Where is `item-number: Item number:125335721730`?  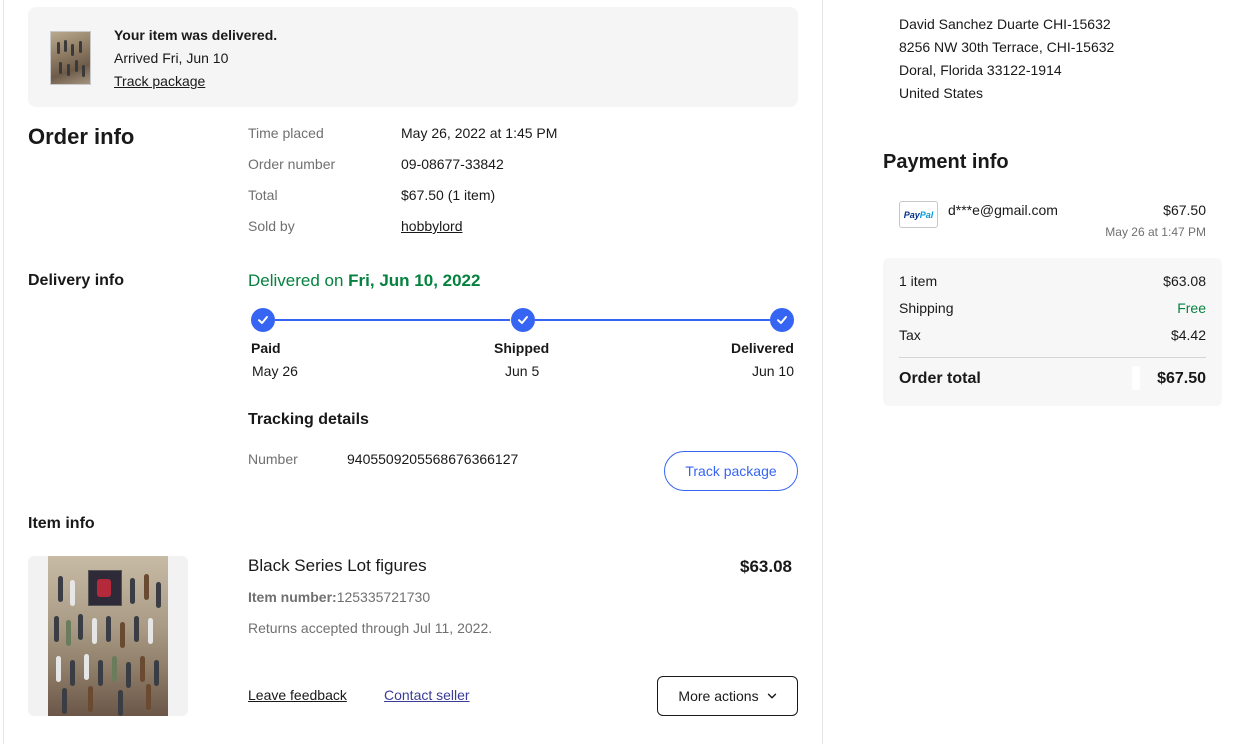 item-number: Item number:125335721730 is located at coordinates (339, 597).